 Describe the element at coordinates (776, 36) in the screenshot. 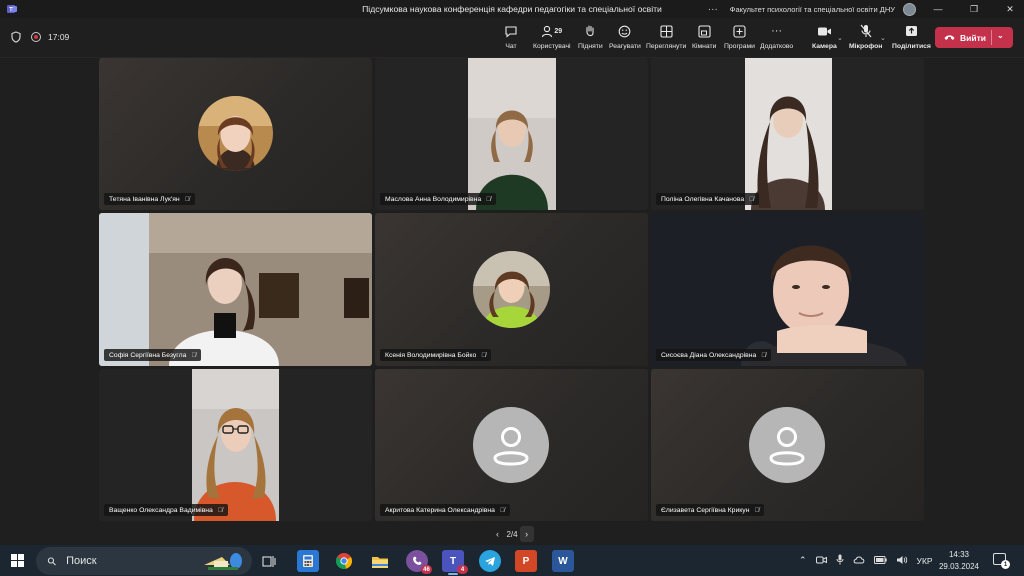

I see `more-actions-button: ··· Додатково` at that location.